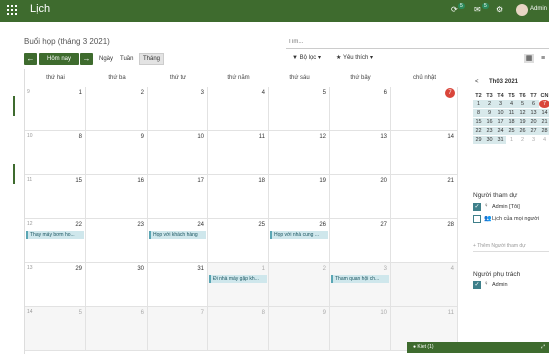  What do you see at coordinates (489, 140) in the screenshot?
I see `mini-day: 30` at bounding box center [489, 140].